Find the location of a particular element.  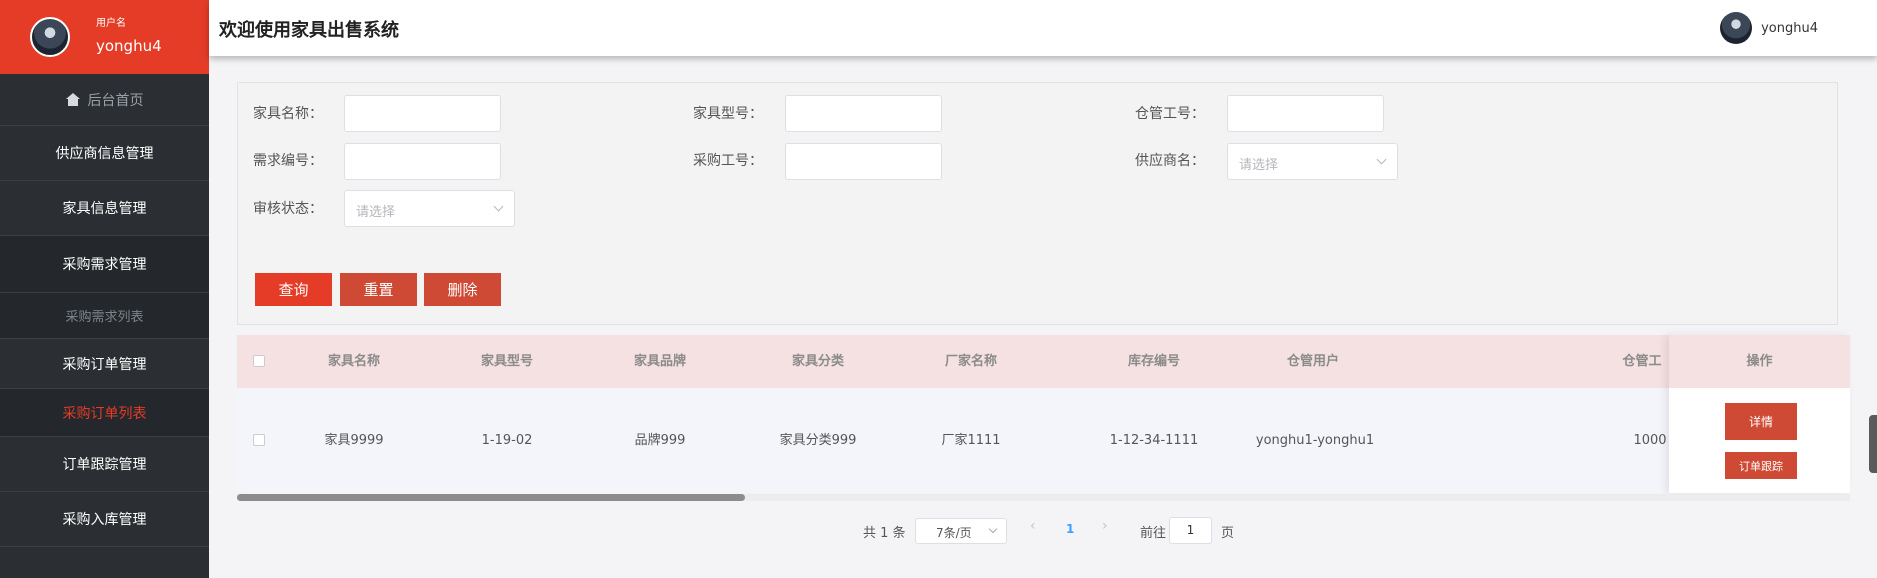

query-button: 查询 is located at coordinates (293, 289).